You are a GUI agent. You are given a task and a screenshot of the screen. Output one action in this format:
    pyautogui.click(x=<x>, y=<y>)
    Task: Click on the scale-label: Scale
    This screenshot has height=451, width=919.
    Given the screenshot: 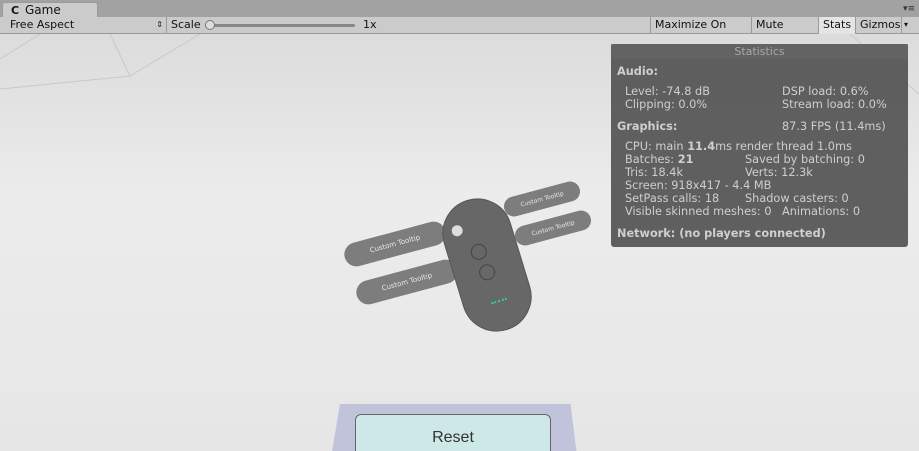 What is the action you would take?
    pyautogui.click(x=186, y=24)
    